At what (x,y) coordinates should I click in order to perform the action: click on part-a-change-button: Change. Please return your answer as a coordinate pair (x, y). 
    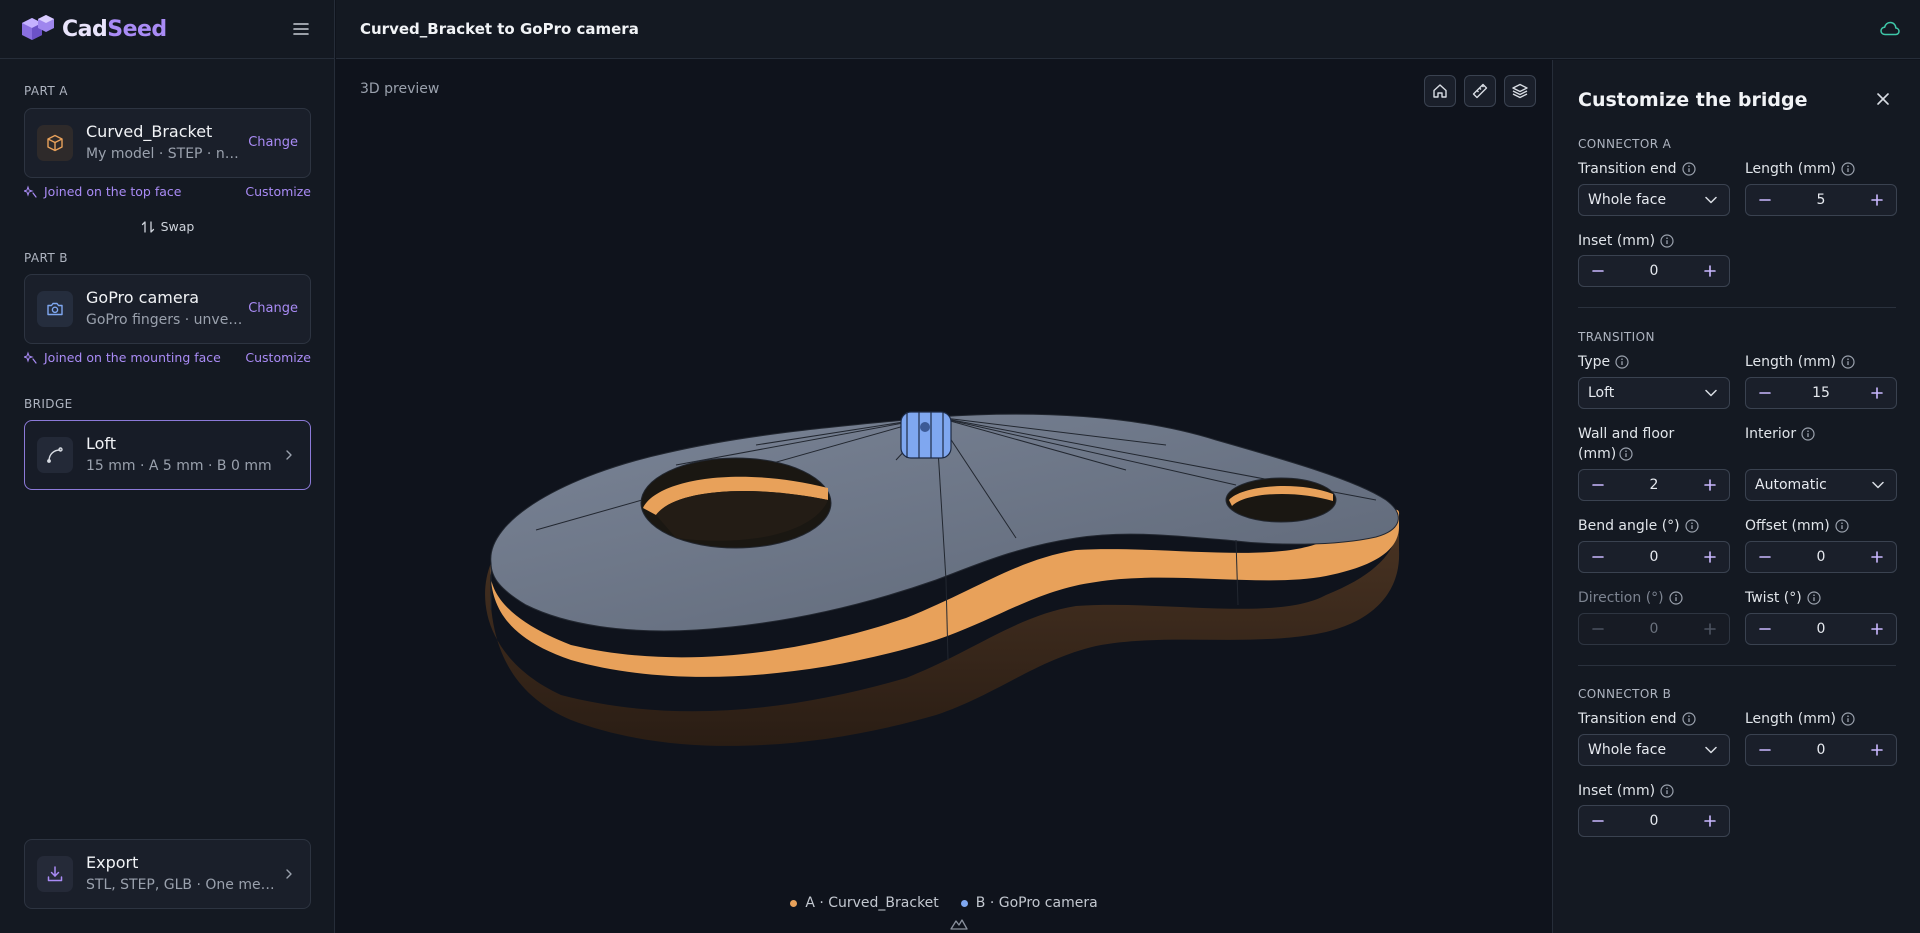
    Looking at the image, I should click on (273, 142).